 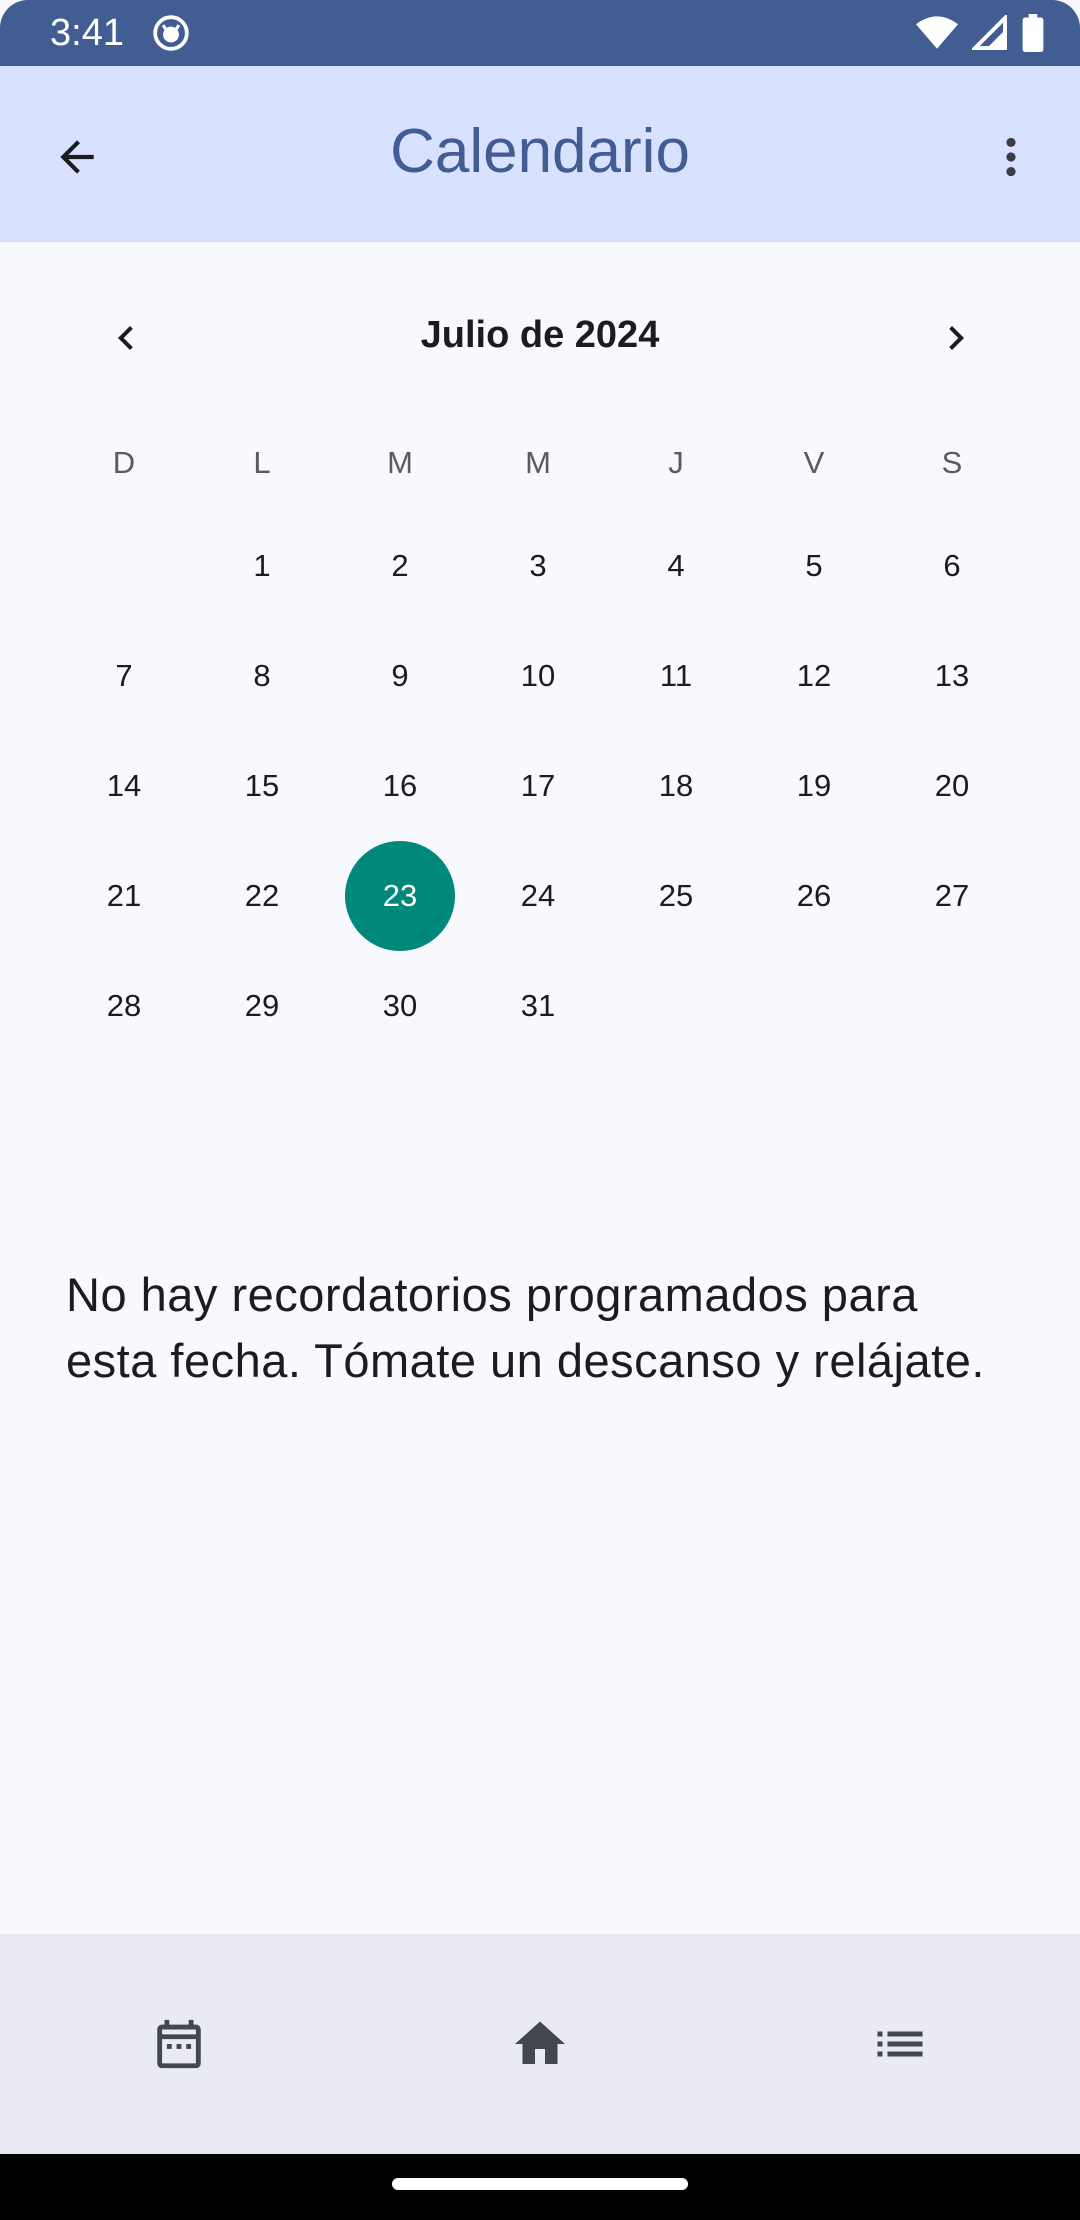 What do you see at coordinates (540, 2184) in the screenshot?
I see `gesture-handle` at bounding box center [540, 2184].